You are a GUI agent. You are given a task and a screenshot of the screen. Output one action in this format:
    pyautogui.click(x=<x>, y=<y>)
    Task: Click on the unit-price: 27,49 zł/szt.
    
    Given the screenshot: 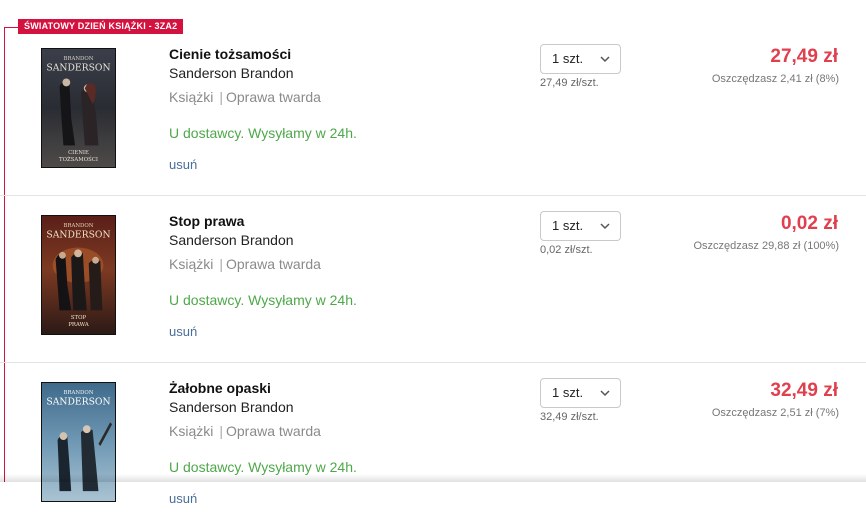 What is the action you would take?
    pyautogui.click(x=569, y=83)
    